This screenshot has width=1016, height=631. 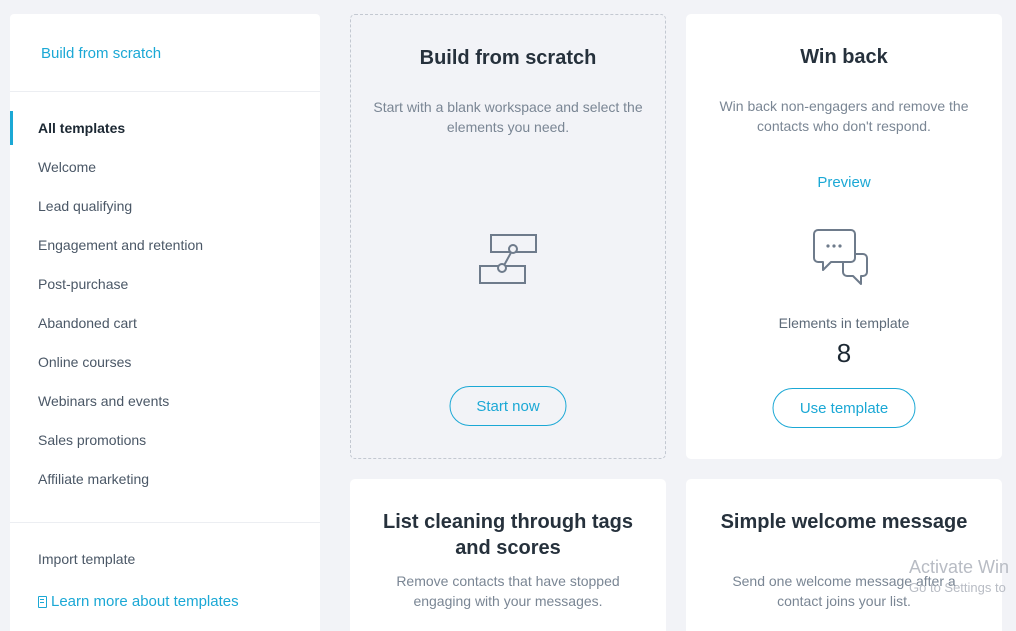 I want to click on sidebar-item-abandoned-cart: Abandoned cart, so click(x=165, y=328).